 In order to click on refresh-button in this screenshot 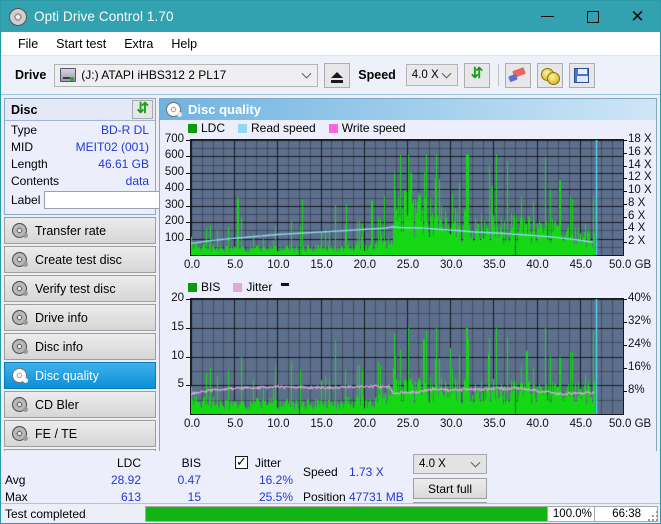, I will do `click(476, 75)`.